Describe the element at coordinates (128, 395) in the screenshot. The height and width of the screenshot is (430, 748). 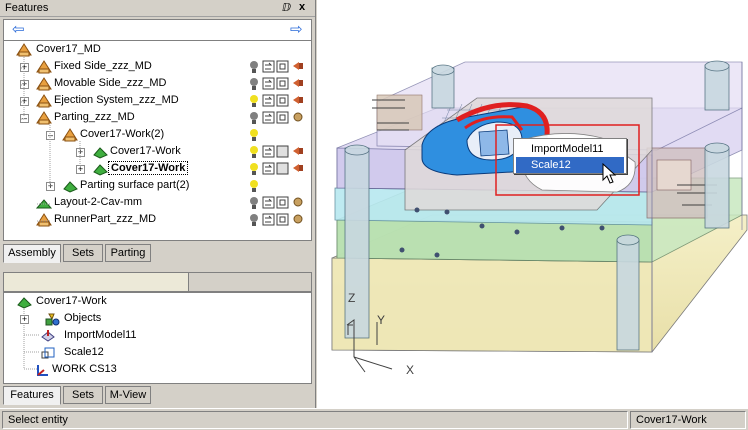
I see `tab-m-view: M-View` at that location.